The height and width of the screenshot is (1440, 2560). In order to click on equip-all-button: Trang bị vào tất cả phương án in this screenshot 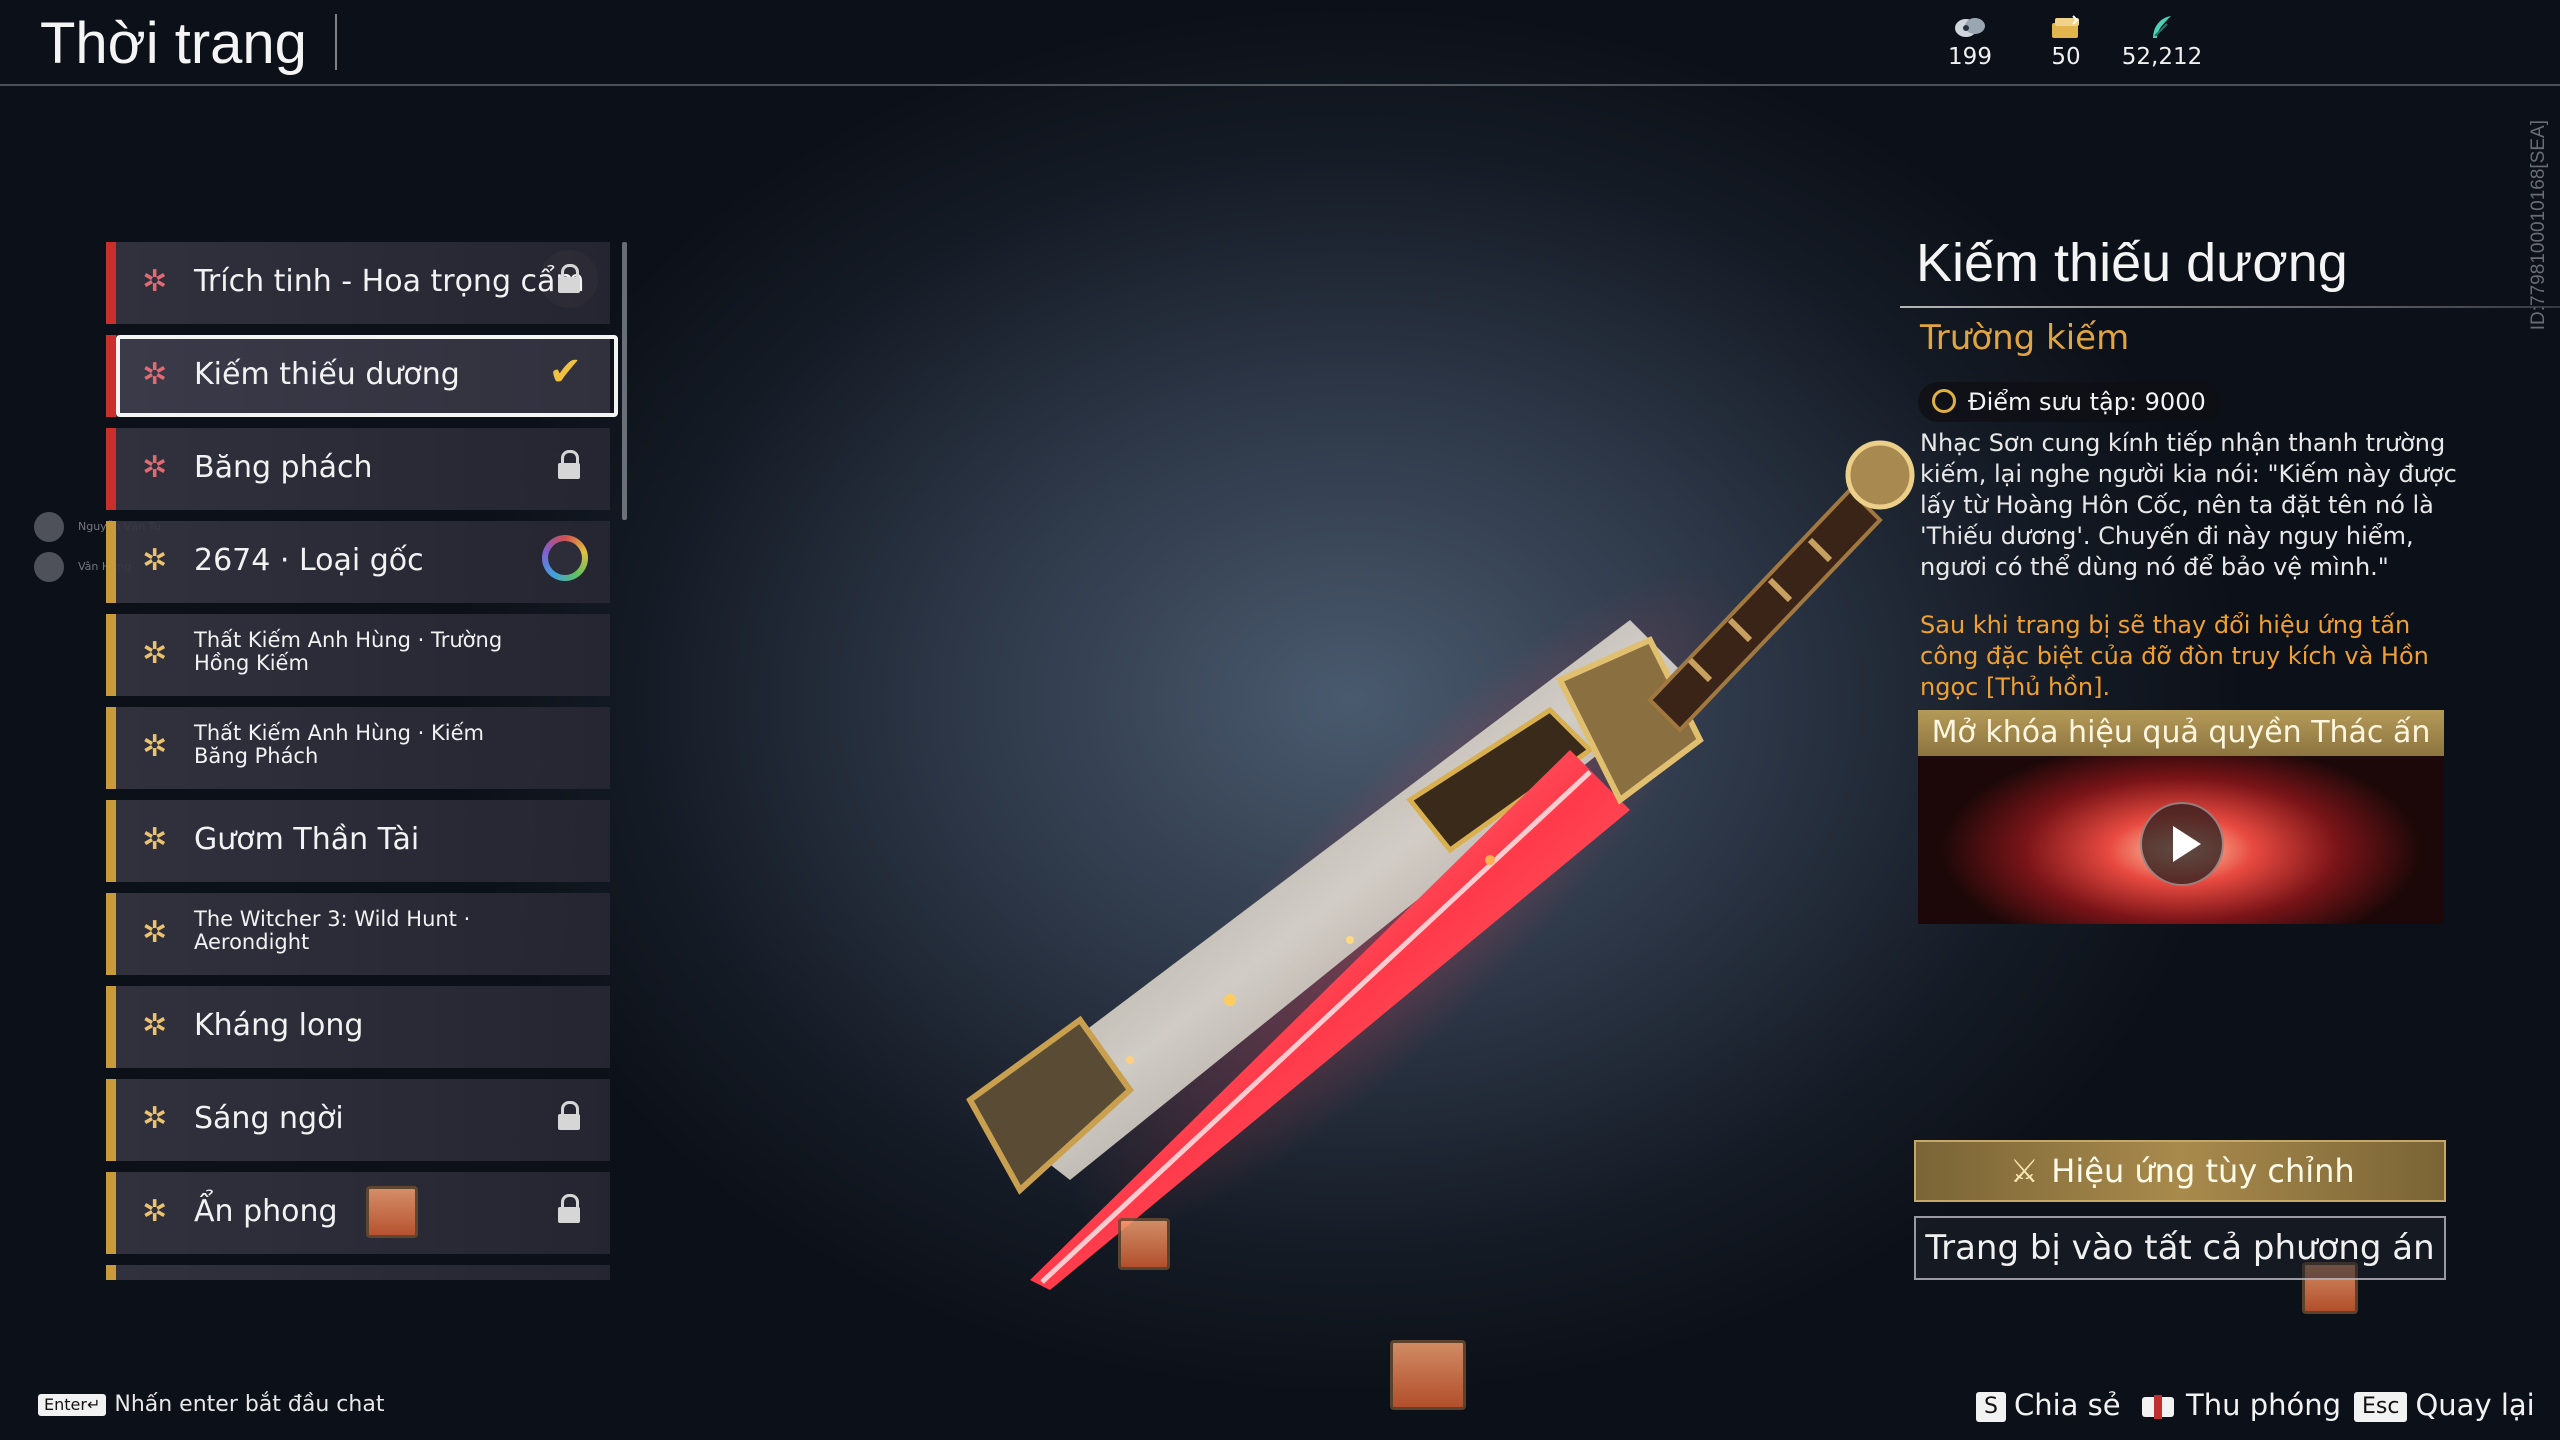, I will do `click(2180, 1248)`.